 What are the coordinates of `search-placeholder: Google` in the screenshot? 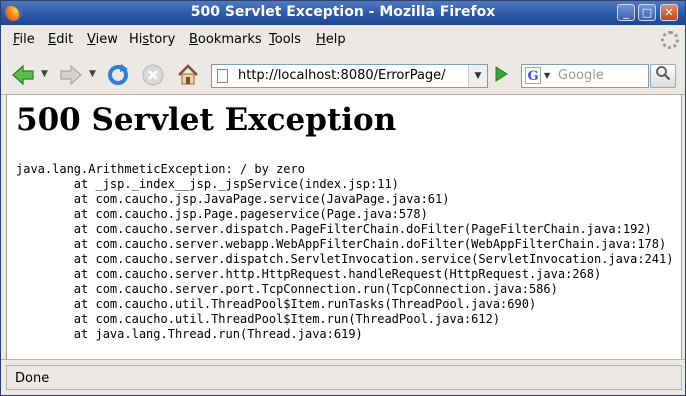 It's located at (581, 75).